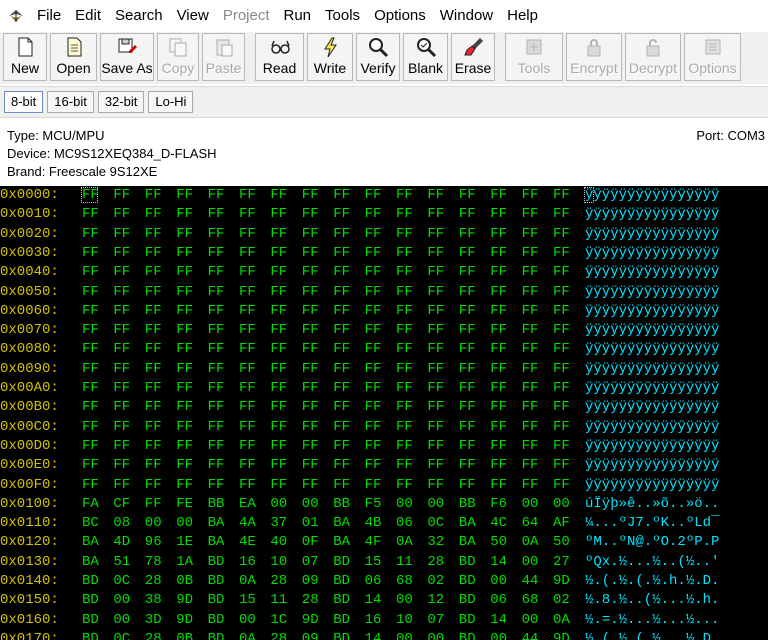 This screenshot has height=640, width=768. I want to click on hex-byte: 0B, so click(184, 635).